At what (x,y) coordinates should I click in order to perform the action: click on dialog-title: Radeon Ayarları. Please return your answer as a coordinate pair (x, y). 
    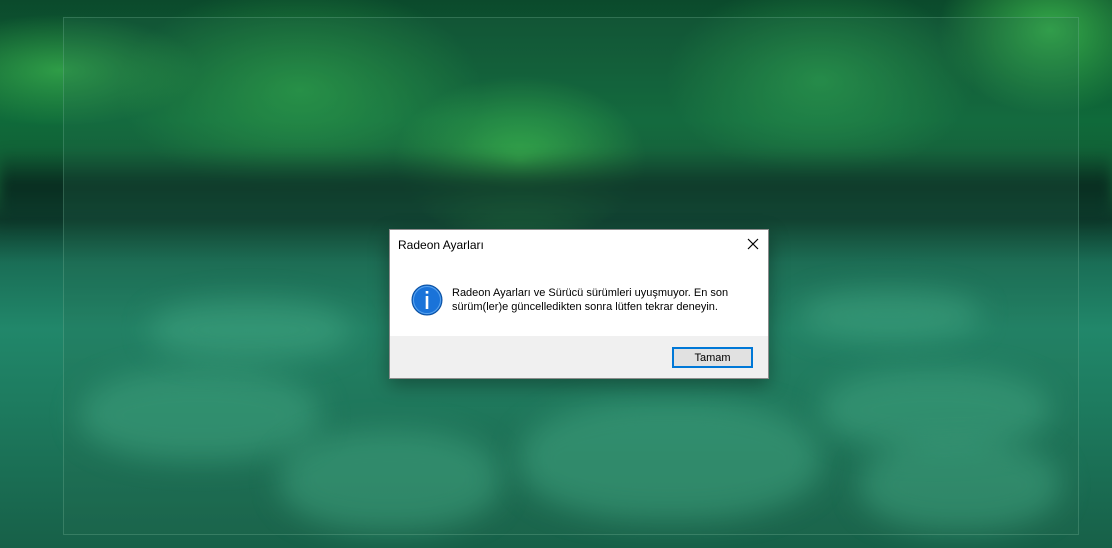
    Looking at the image, I should click on (441, 245).